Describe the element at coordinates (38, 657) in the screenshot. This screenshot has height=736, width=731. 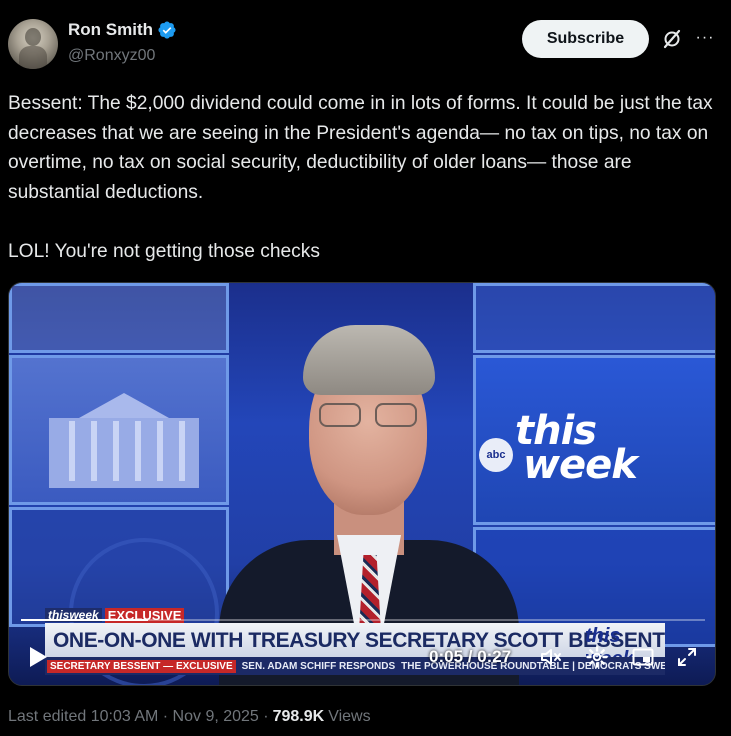
I see `play-icon` at that location.